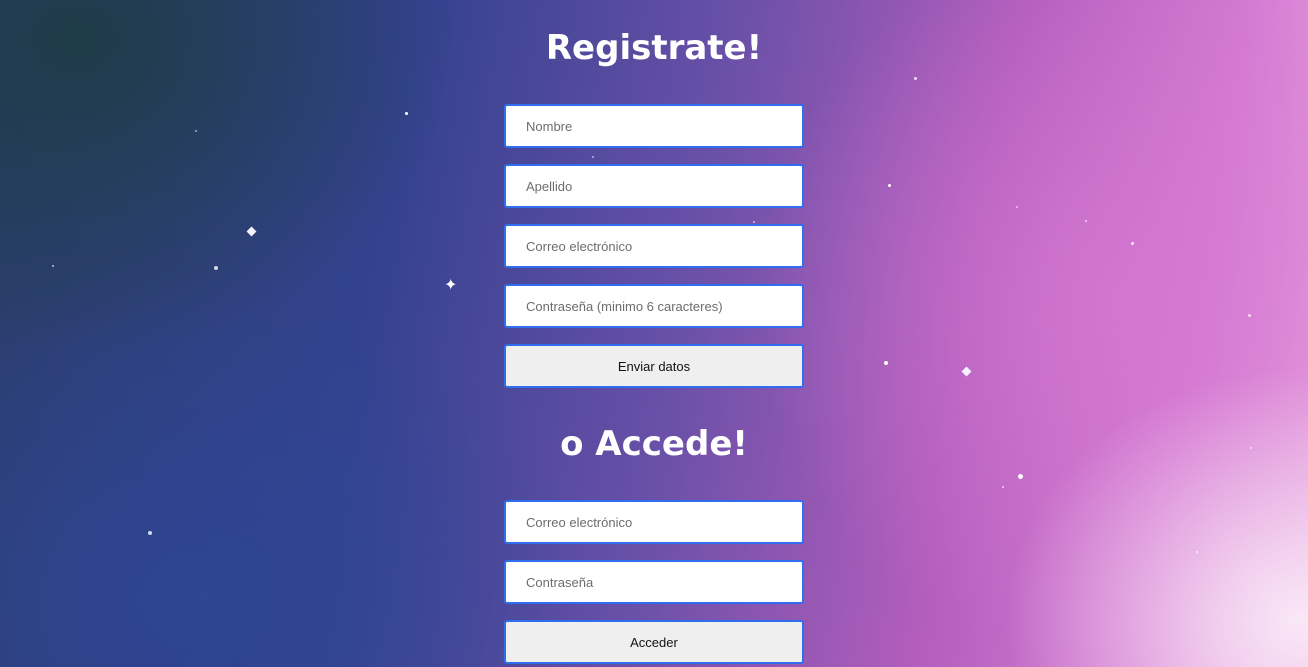 This screenshot has height=667, width=1308. Describe the element at coordinates (654, 48) in the screenshot. I see `register-title: Registrate!` at that location.